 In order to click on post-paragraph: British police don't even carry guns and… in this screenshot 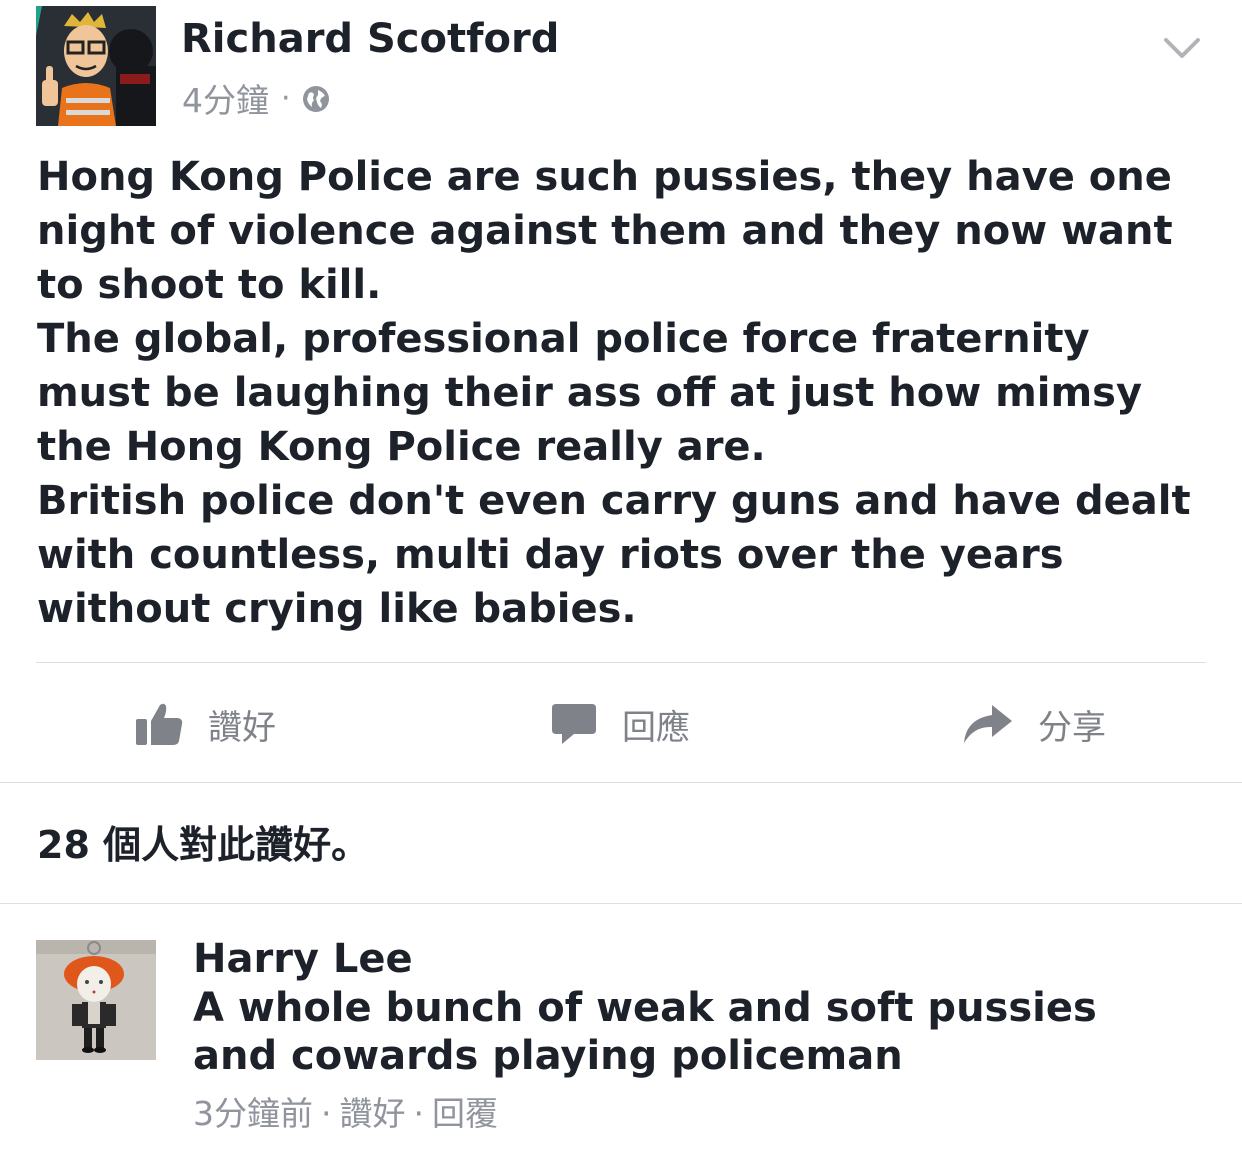, I will do `click(614, 555)`.